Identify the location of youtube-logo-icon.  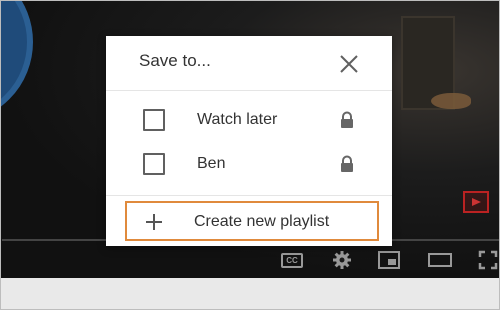
(476, 202).